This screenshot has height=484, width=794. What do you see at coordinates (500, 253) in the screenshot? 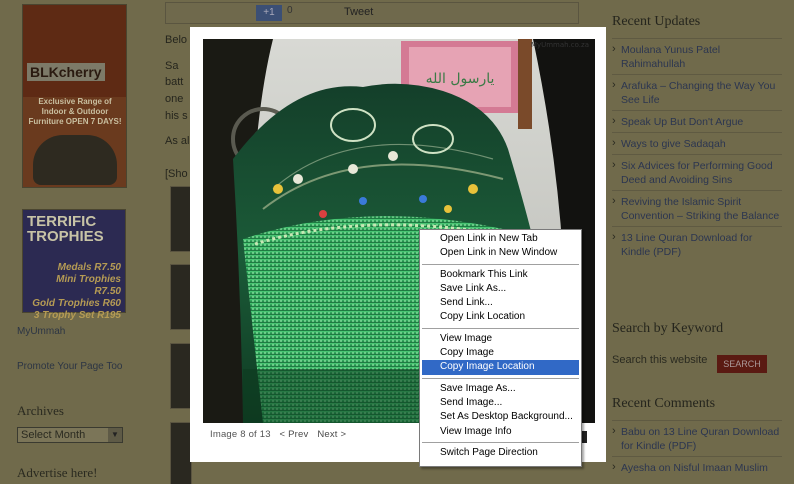
I see `menu-item-open-link-new-window: Open Link in New Window` at bounding box center [500, 253].